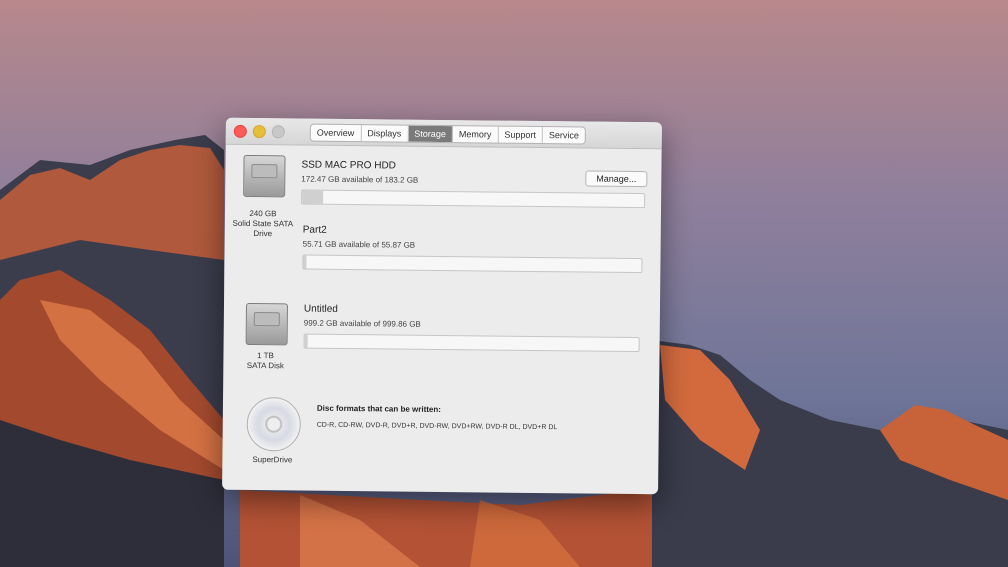  I want to click on disc-formats-title: Disc formats that can be written:, so click(378, 408).